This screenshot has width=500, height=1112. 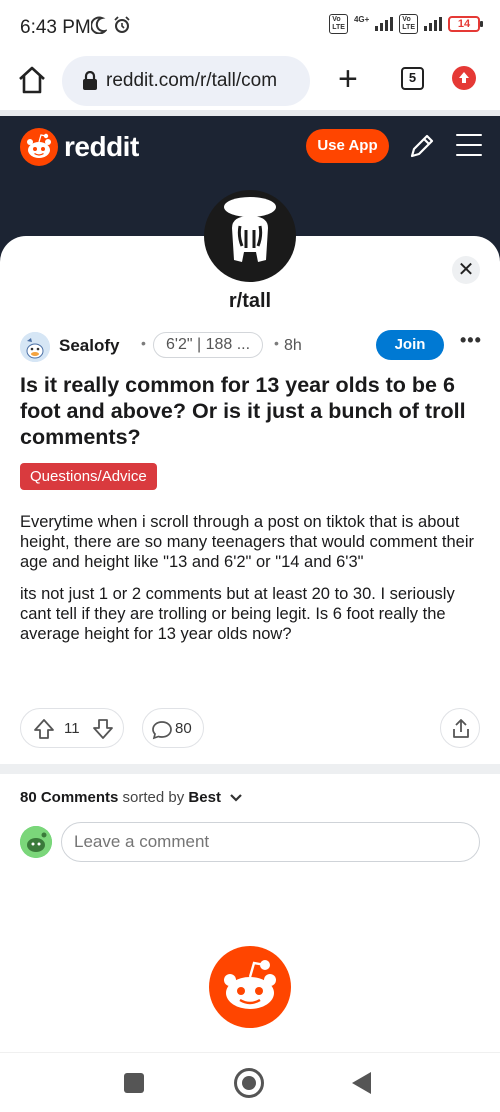 What do you see at coordinates (192, 80) in the screenshot?
I see `url-text: reddit.com/r/tall/com` at bounding box center [192, 80].